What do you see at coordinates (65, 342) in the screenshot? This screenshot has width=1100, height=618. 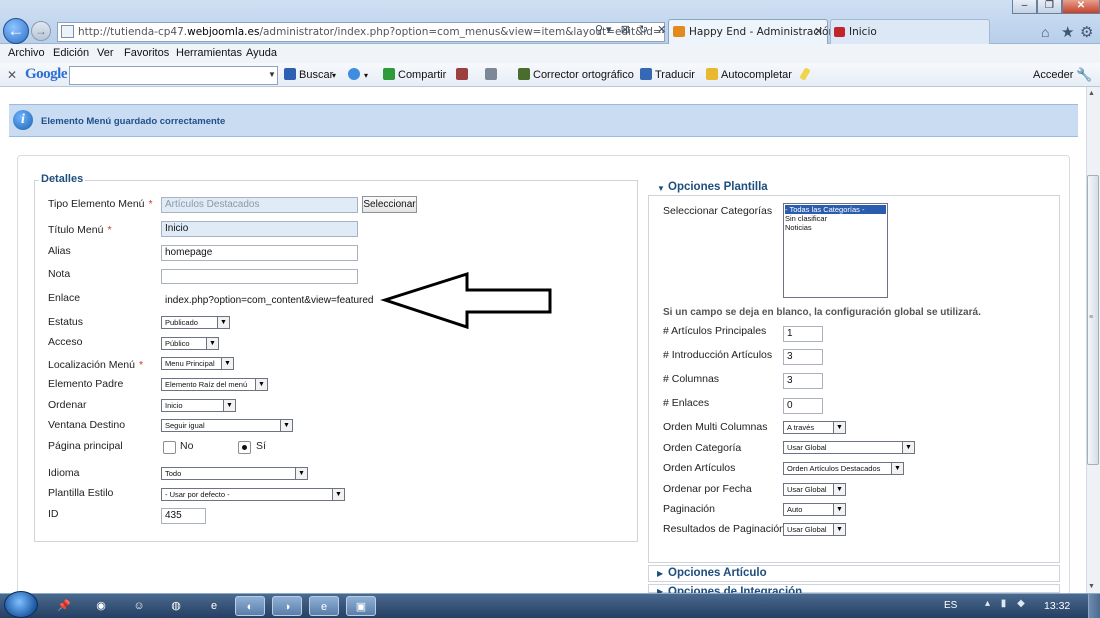 I see `acceso-label: Acceso` at bounding box center [65, 342].